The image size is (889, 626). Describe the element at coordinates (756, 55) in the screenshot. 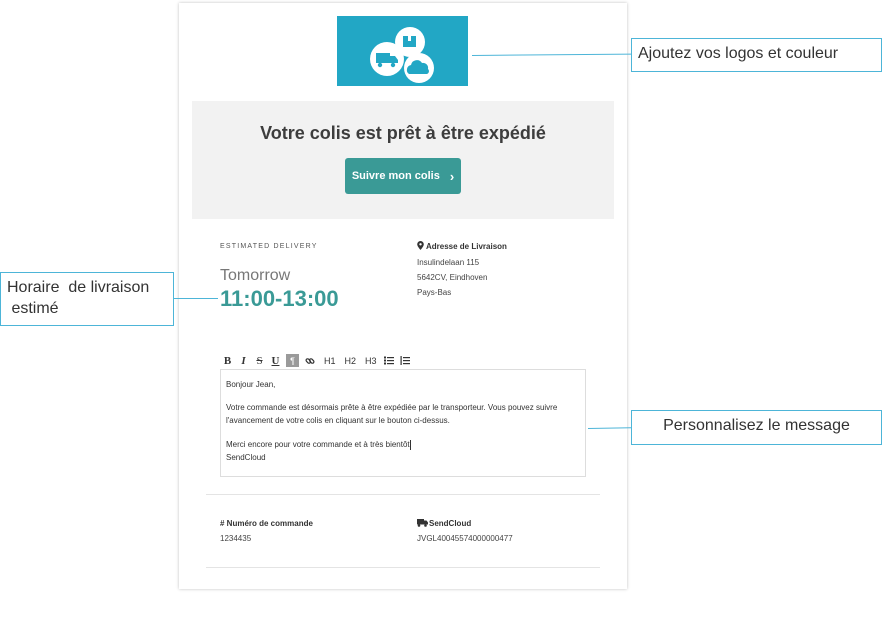

I see `callout-logo: Ajoutez vos logos et couleur` at that location.